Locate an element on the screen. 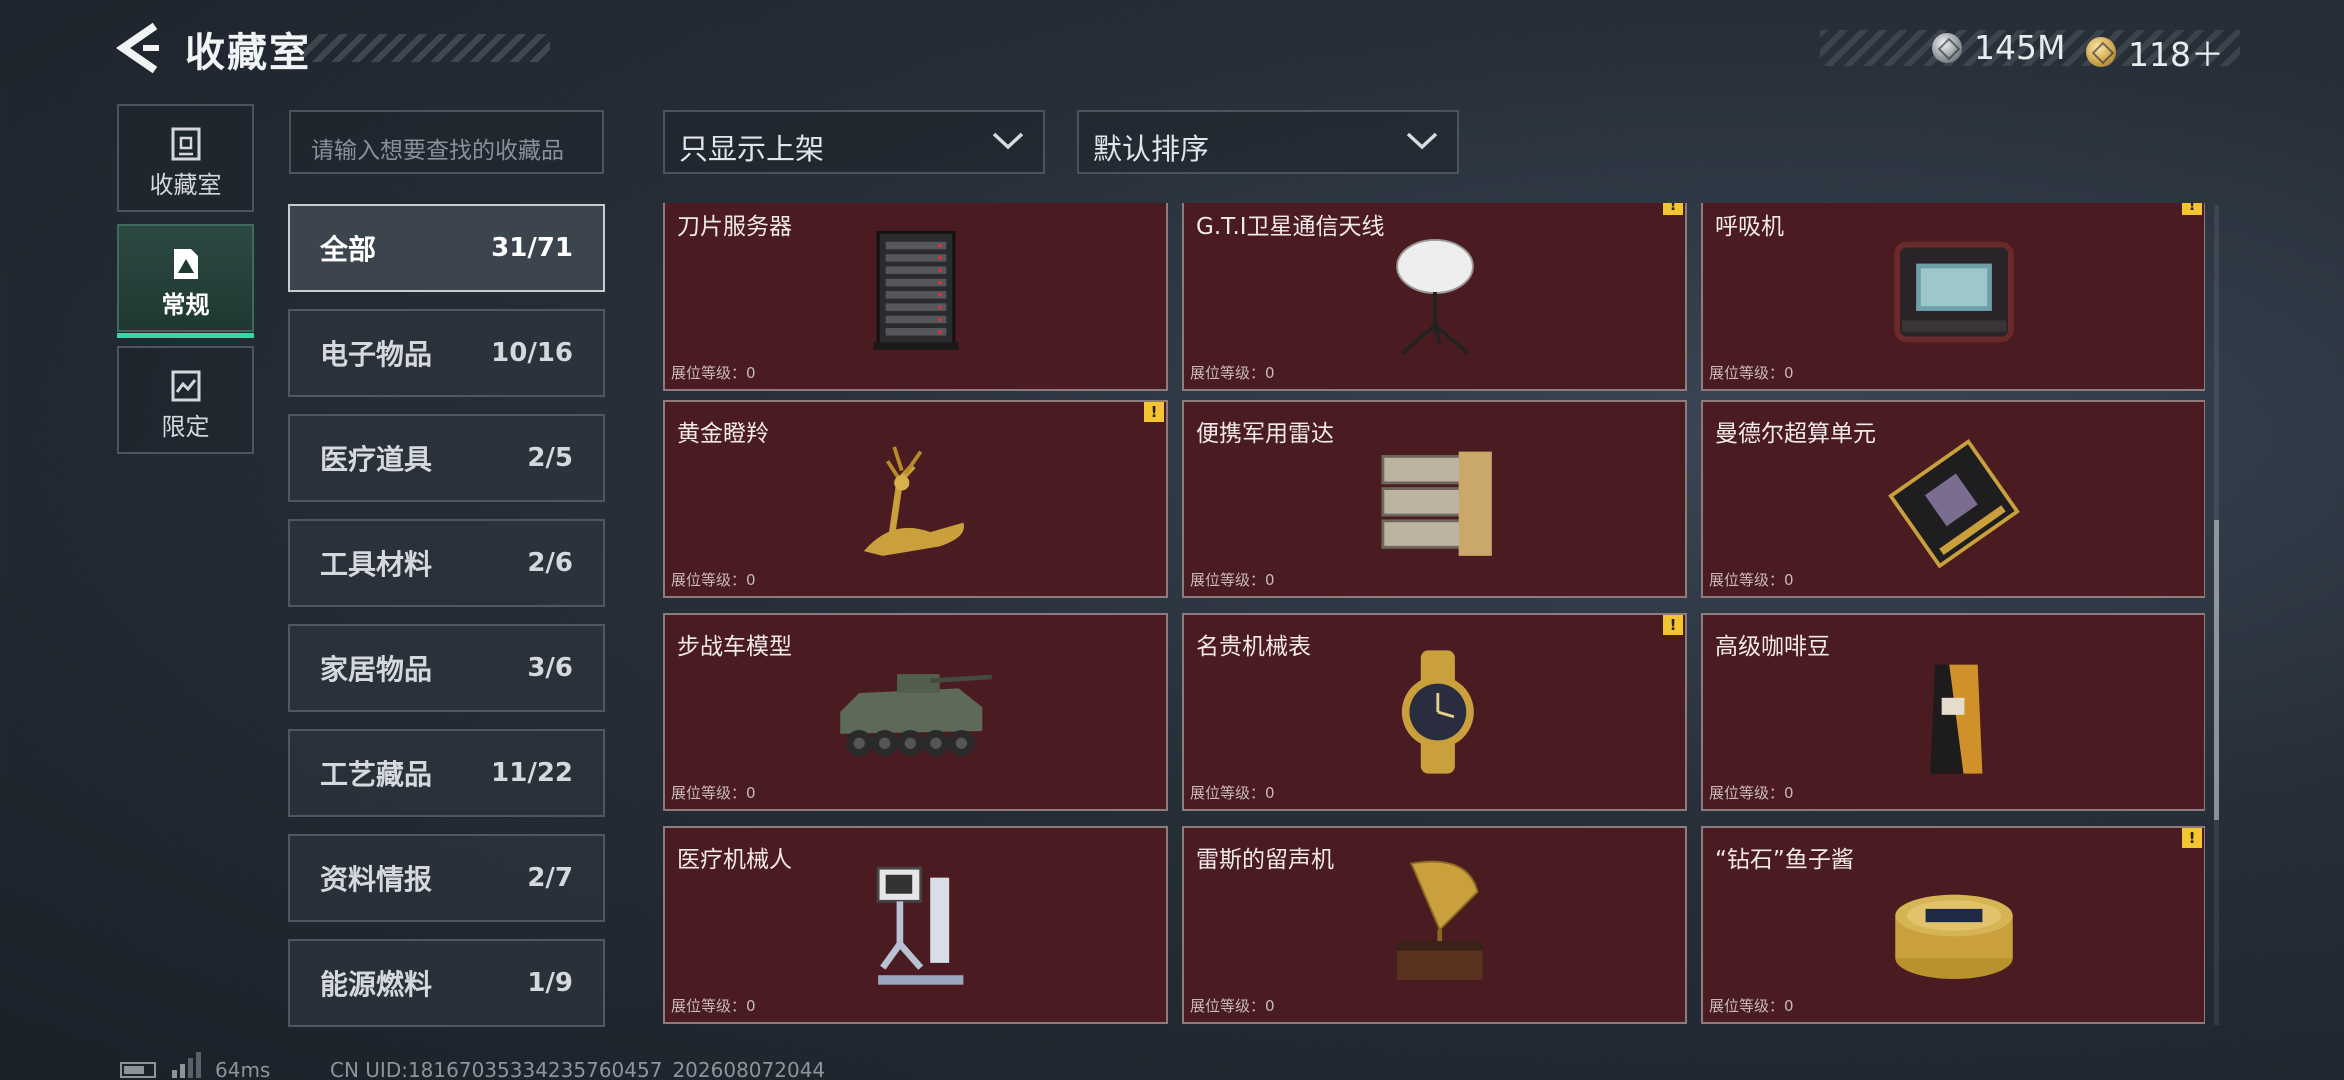  currency-gold: 118＋ is located at coordinates (2155, 52).